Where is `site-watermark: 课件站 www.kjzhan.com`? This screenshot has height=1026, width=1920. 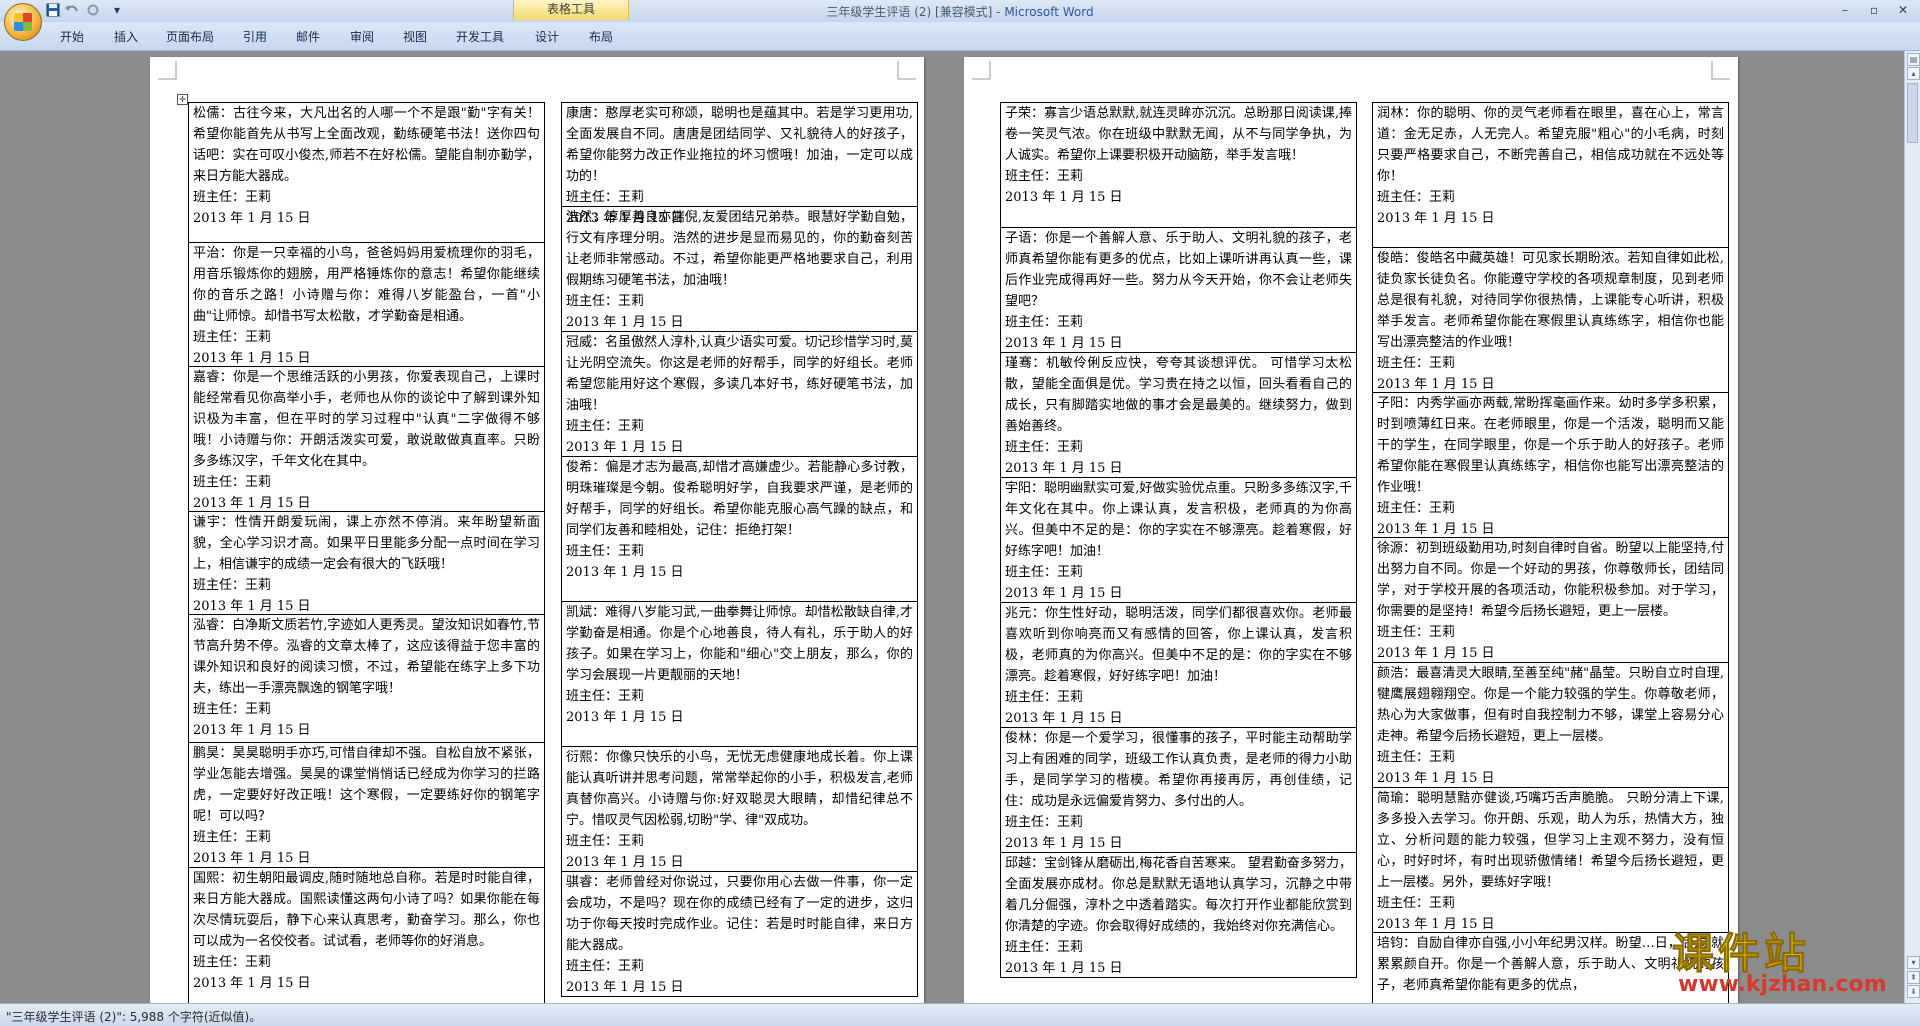
site-watermark: 课件站 www.kjzhan.com is located at coordinates (1770, 961).